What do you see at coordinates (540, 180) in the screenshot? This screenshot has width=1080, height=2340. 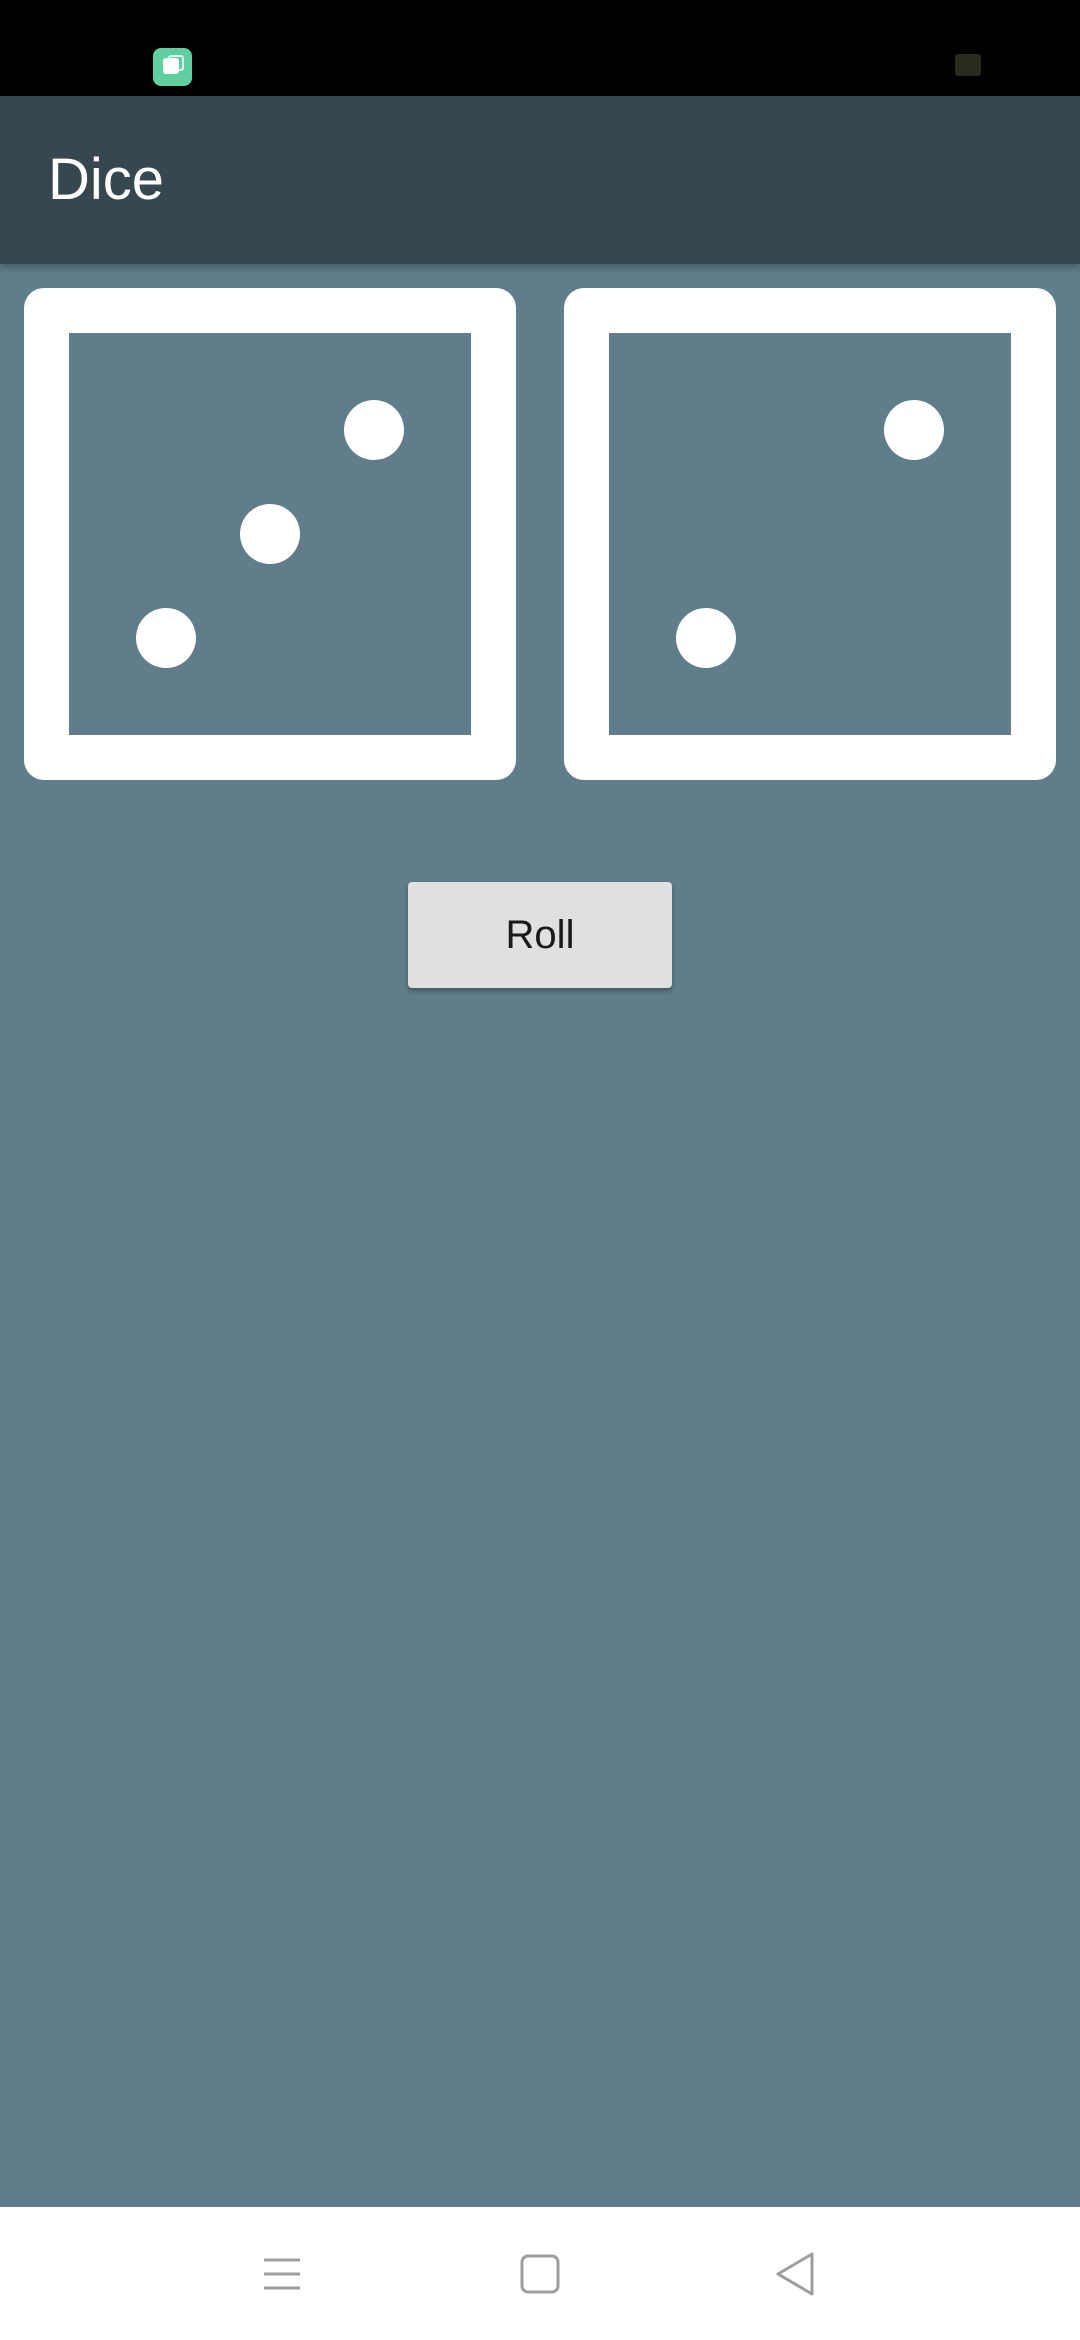 I see `app-bar: Dice` at bounding box center [540, 180].